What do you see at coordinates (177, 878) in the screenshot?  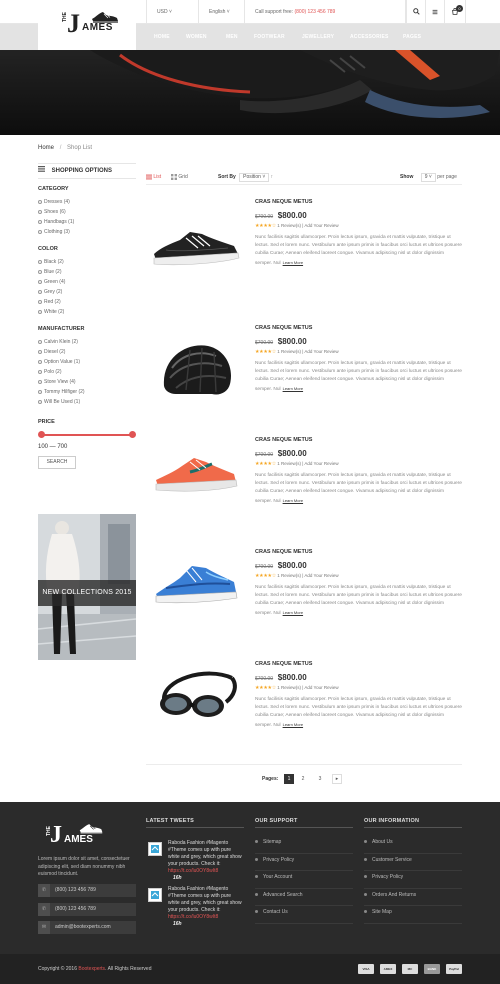 I see `tweet-time: 16h` at bounding box center [177, 878].